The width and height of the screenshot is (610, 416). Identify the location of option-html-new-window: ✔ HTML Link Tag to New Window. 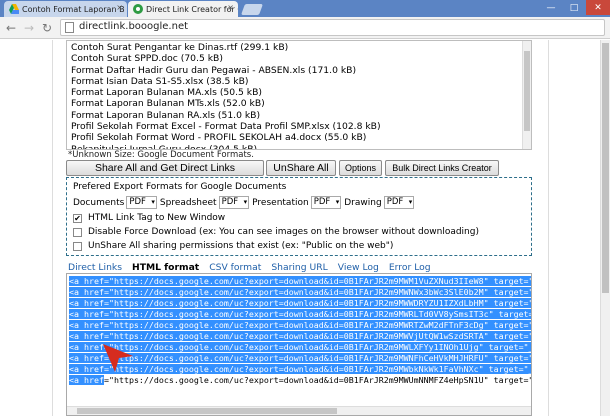
(149, 218).